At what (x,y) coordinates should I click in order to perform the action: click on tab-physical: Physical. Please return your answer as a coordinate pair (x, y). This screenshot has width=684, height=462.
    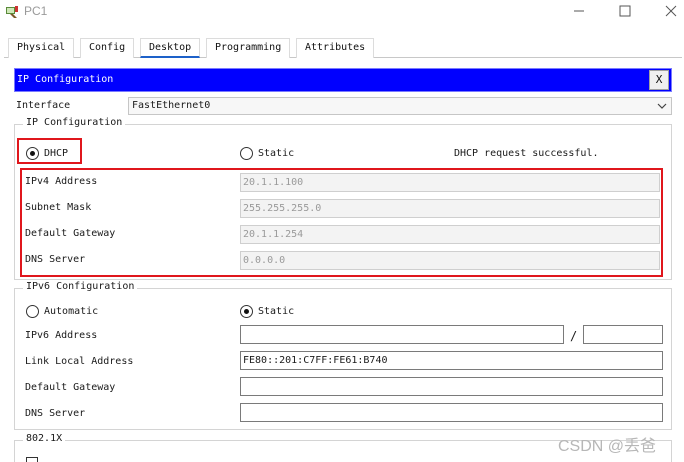
    Looking at the image, I should click on (41, 48).